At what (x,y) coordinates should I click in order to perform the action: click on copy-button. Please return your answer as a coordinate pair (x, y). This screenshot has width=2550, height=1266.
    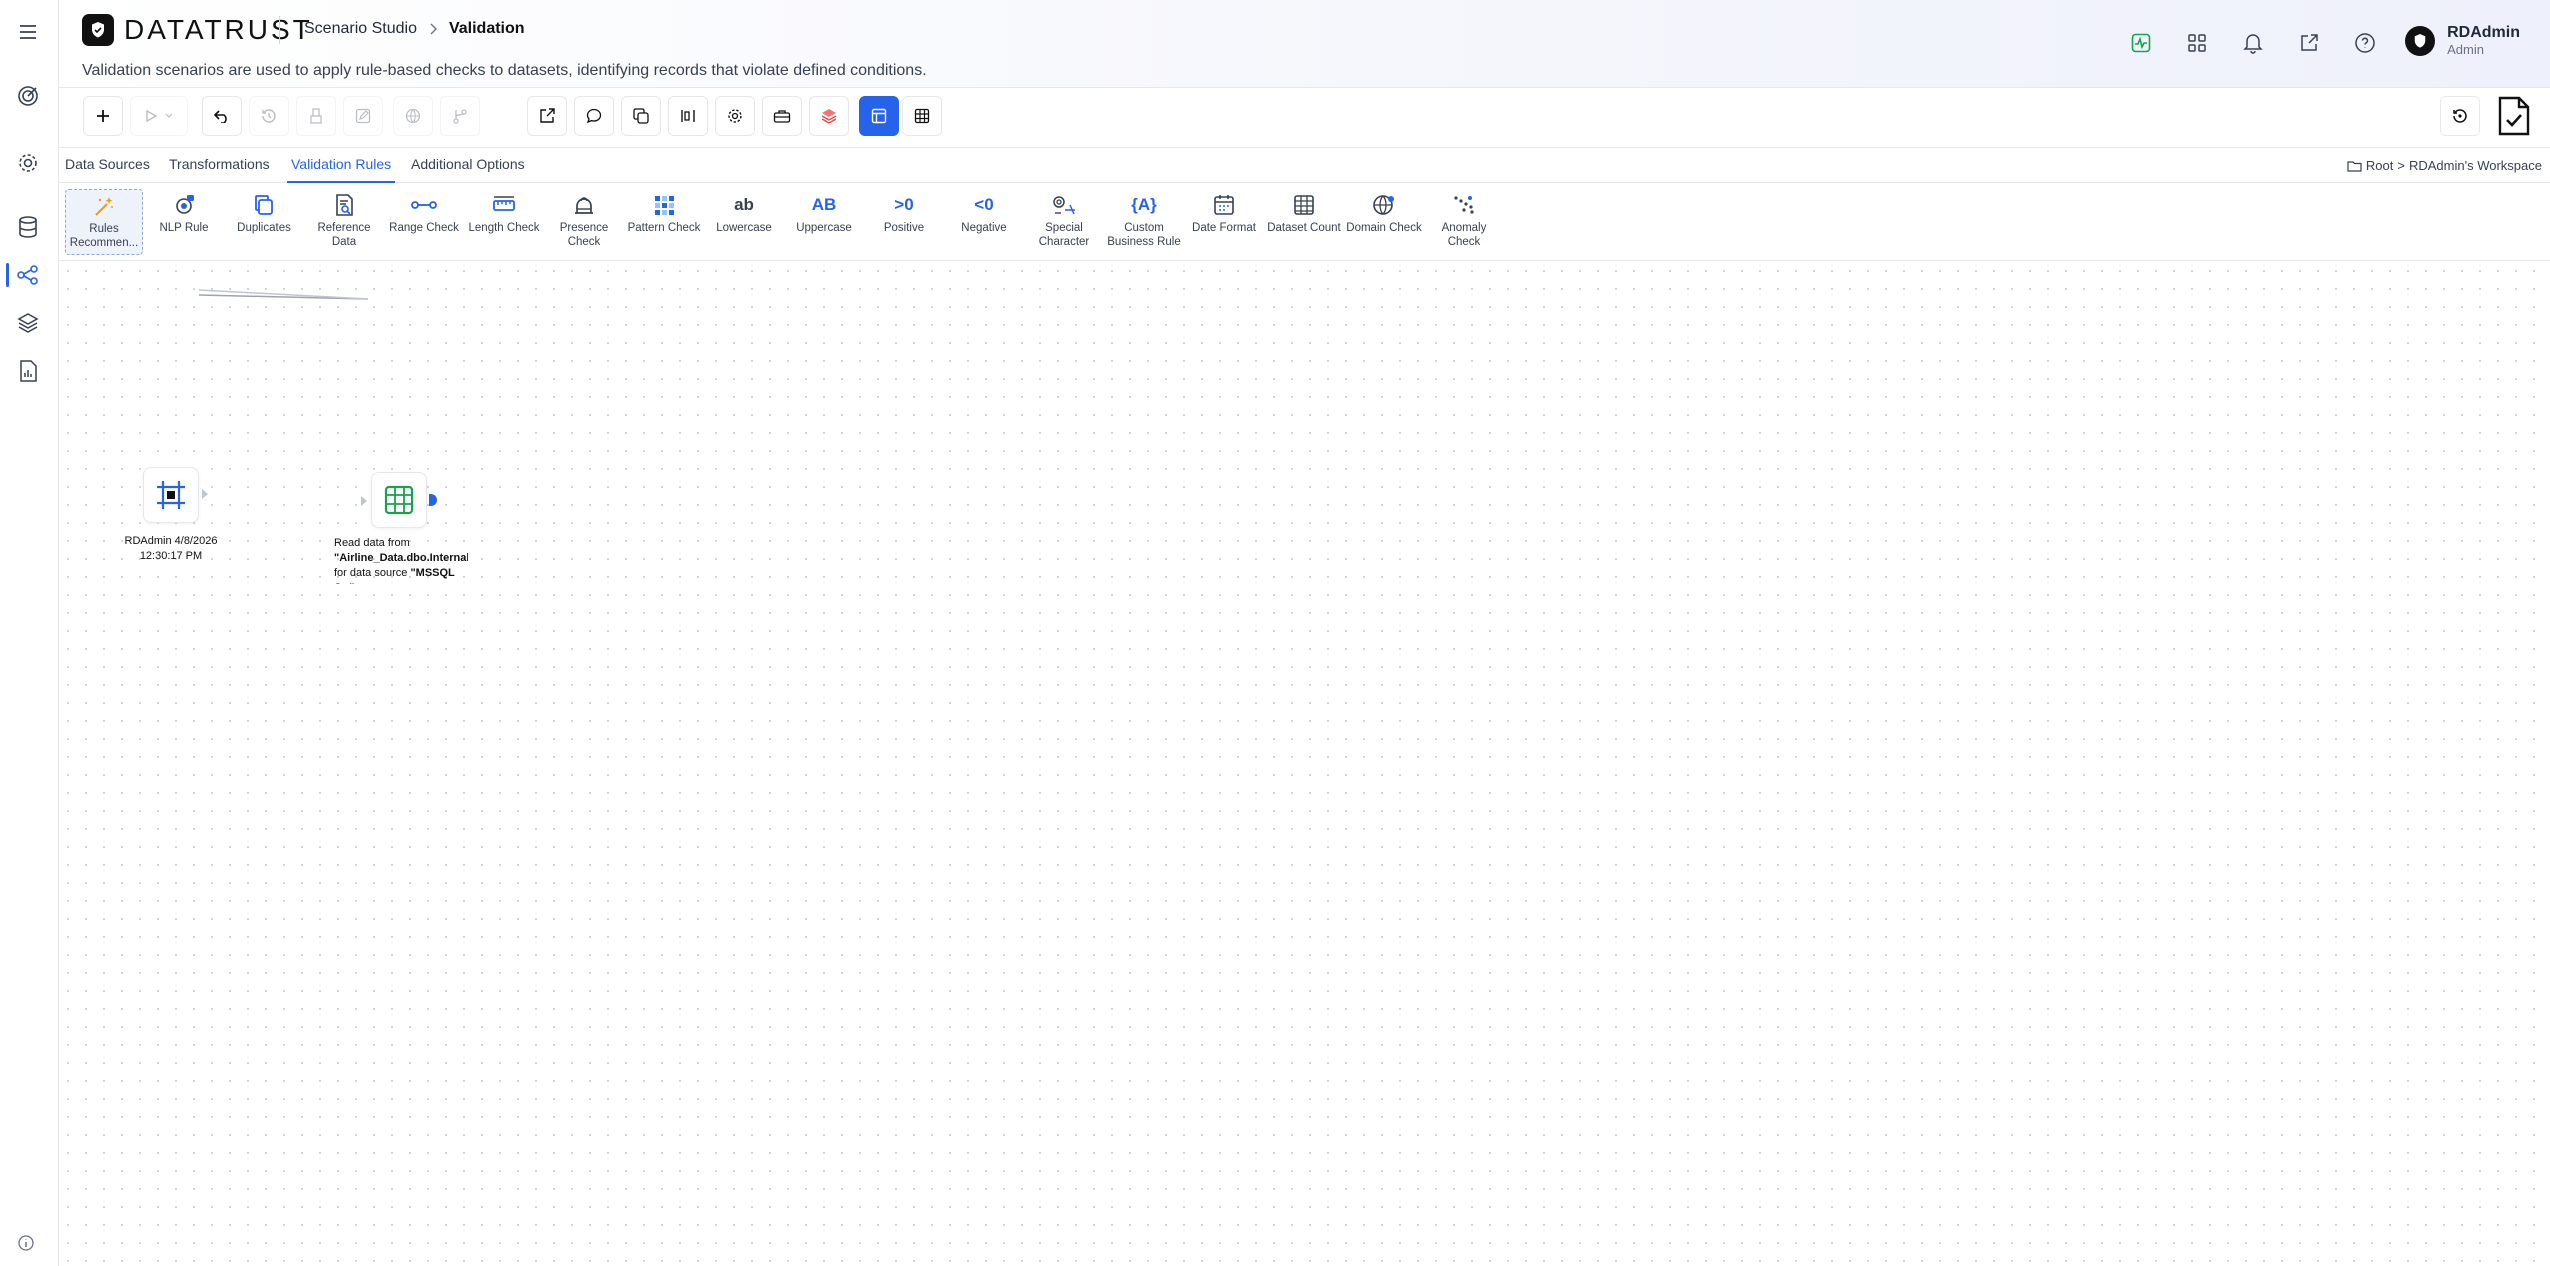
    Looking at the image, I should click on (641, 116).